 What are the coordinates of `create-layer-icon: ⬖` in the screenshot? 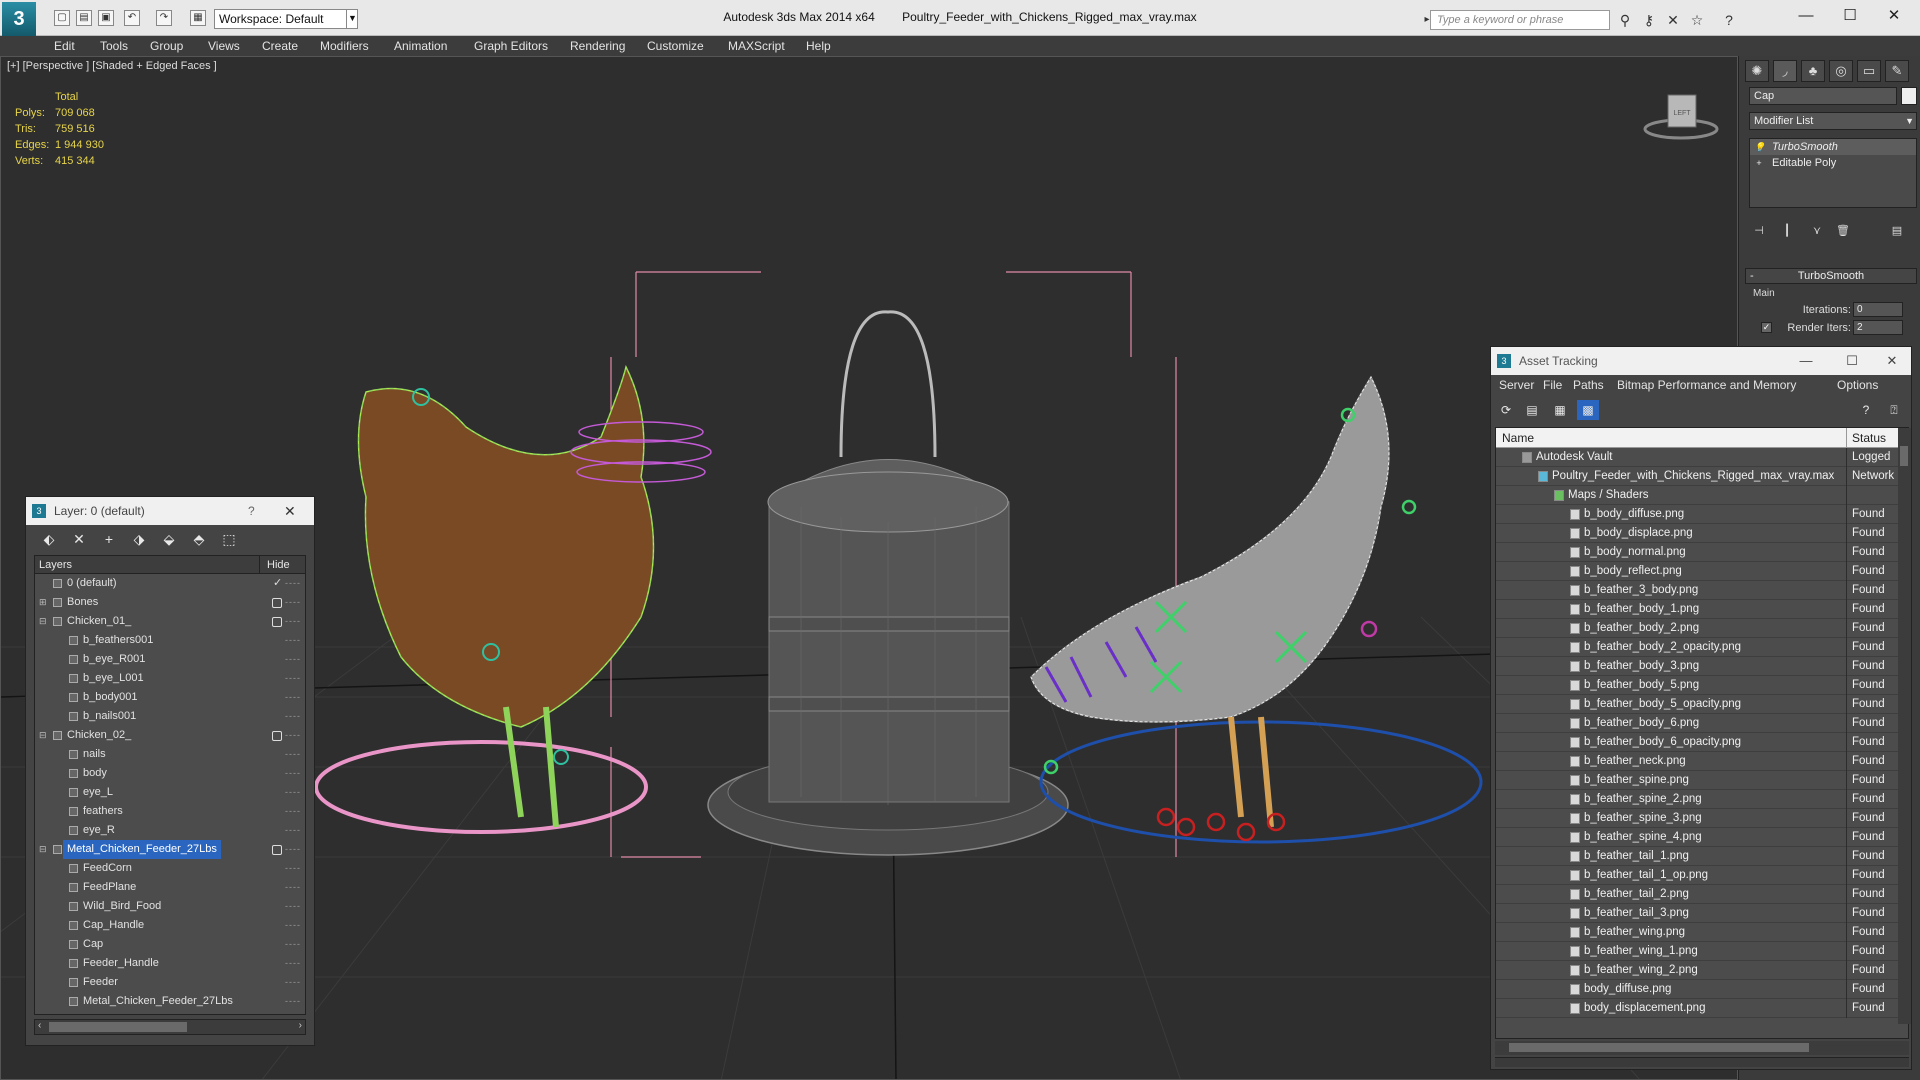 It's located at (49, 539).